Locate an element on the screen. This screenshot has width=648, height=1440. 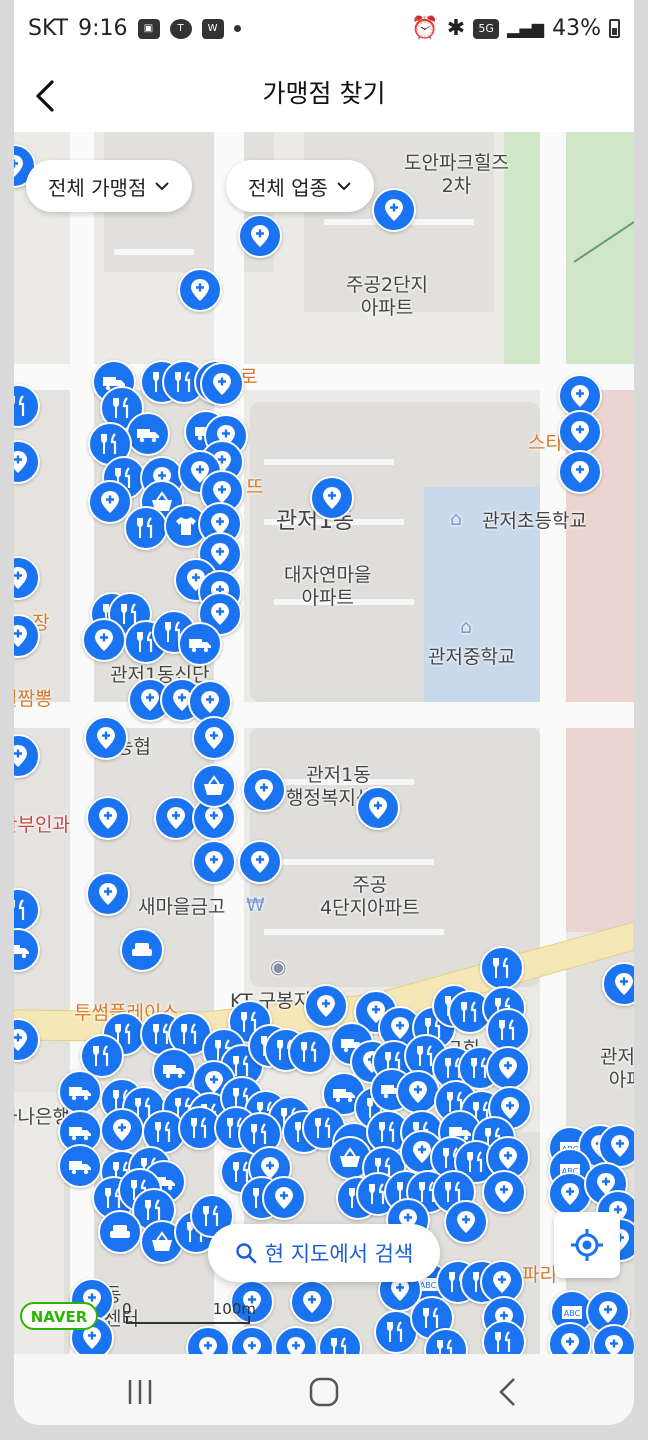
sofa-icon is located at coordinates (120, 1231).